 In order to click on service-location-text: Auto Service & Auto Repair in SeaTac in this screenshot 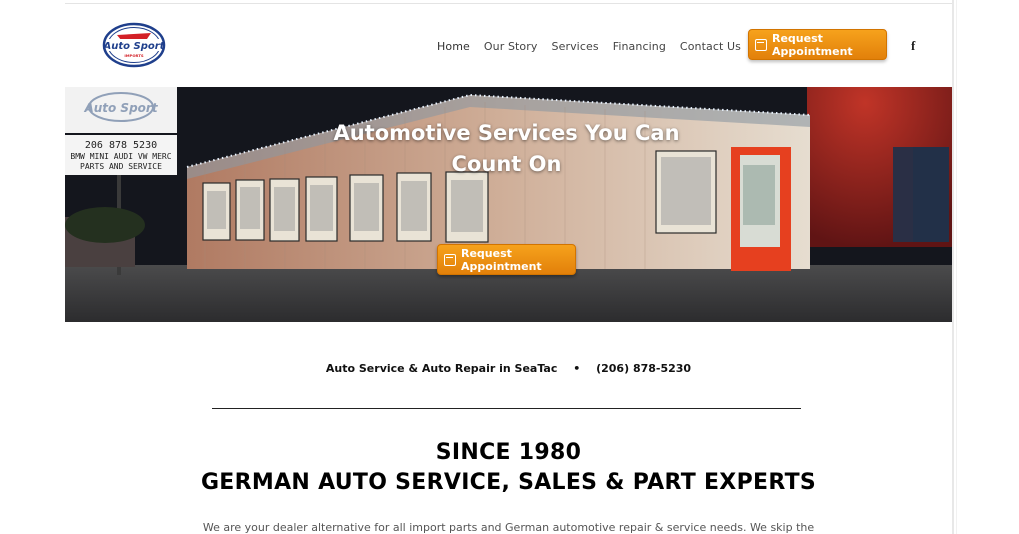, I will do `click(441, 368)`.